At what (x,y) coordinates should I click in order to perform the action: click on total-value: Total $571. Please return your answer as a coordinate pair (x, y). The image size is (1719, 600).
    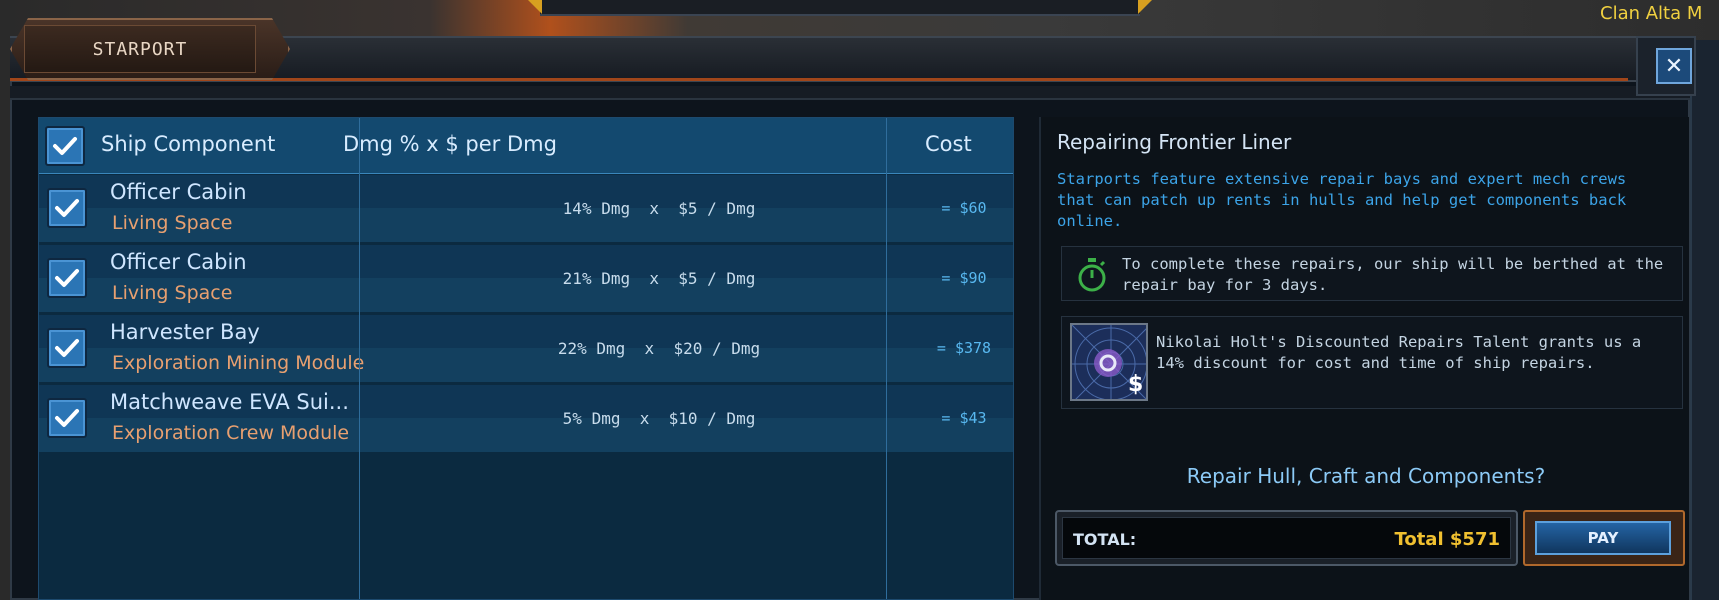
    Looking at the image, I should click on (1447, 539).